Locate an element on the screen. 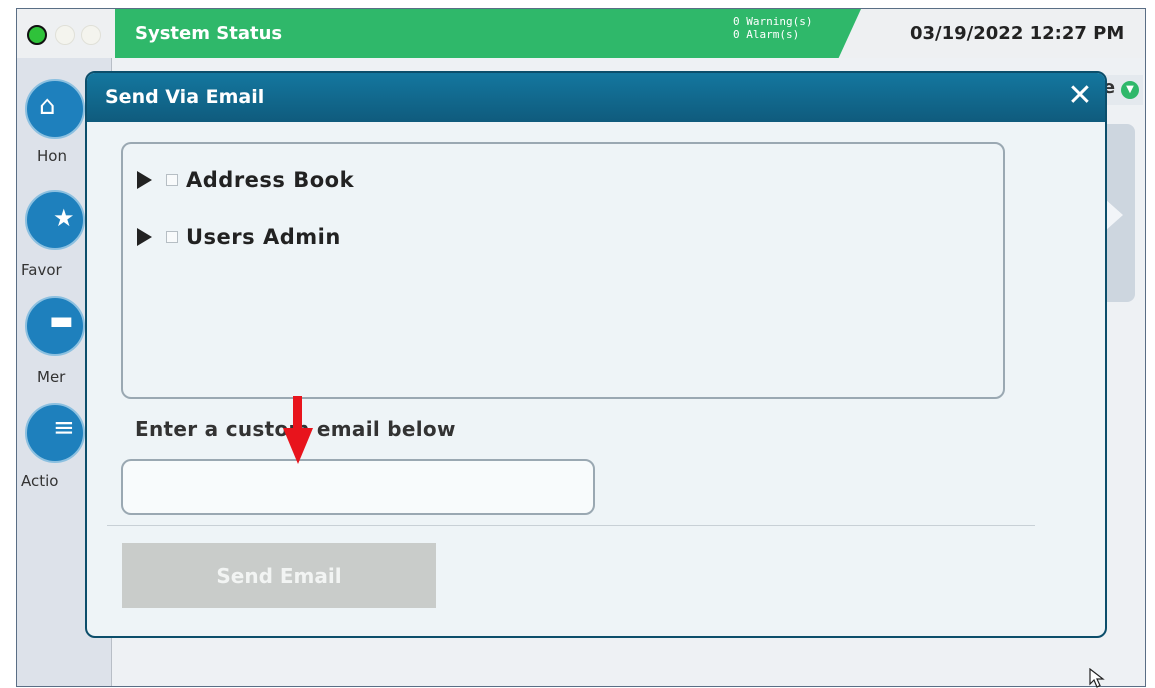 The width and height of the screenshot is (1155, 688). home-button: ⌂ is located at coordinates (55, 109).